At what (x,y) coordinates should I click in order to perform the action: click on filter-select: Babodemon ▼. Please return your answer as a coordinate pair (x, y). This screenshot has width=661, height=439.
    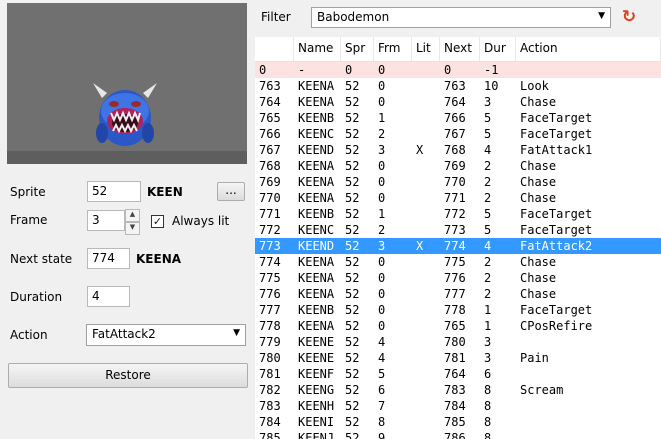
    Looking at the image, I should click on (461, 17).